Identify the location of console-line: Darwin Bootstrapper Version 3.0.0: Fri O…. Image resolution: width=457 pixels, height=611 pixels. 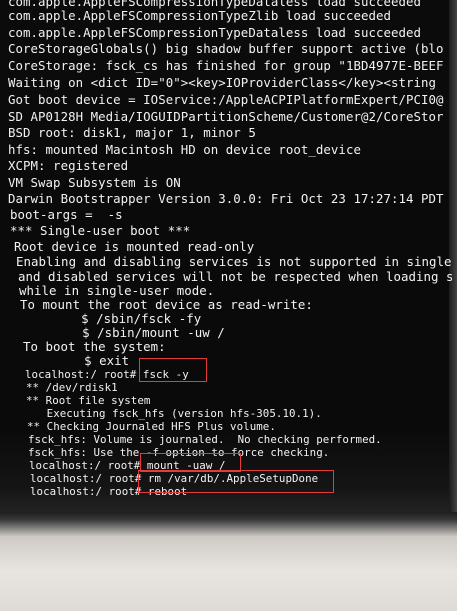
(226, 198).